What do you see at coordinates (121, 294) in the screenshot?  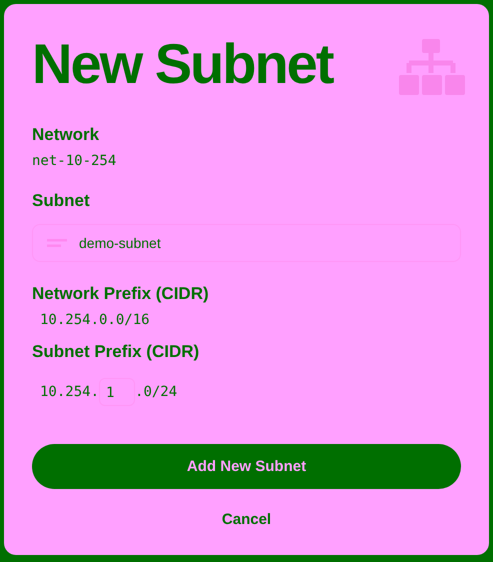 I see `field-label: Network Prefix (CIDR)` at bounding box center [121, 294].